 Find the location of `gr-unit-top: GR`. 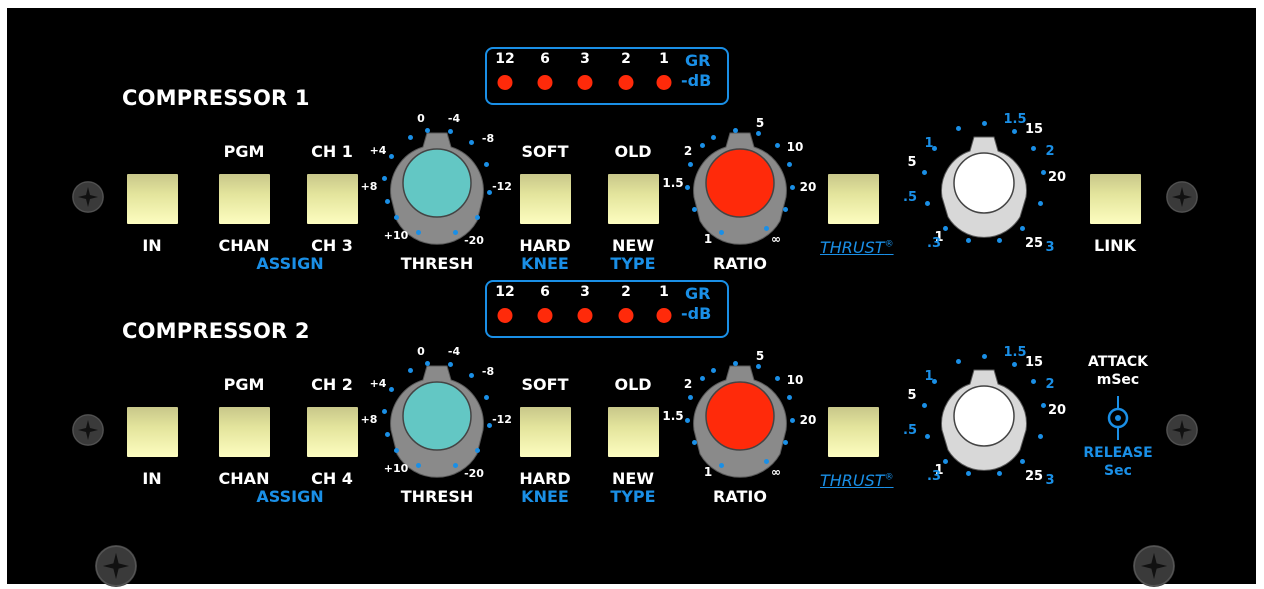

gr-unit-top: GR is located at coordinates (698, 293).